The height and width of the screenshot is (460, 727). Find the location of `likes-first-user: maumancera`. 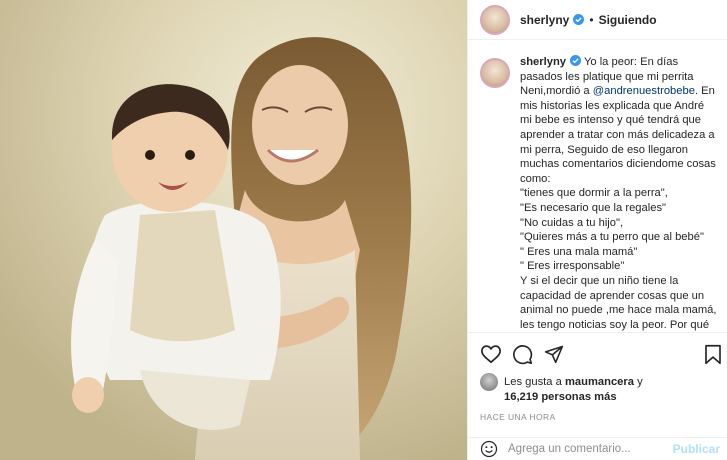

likes-first-user: maumancera is located at coordinates (599, 382).